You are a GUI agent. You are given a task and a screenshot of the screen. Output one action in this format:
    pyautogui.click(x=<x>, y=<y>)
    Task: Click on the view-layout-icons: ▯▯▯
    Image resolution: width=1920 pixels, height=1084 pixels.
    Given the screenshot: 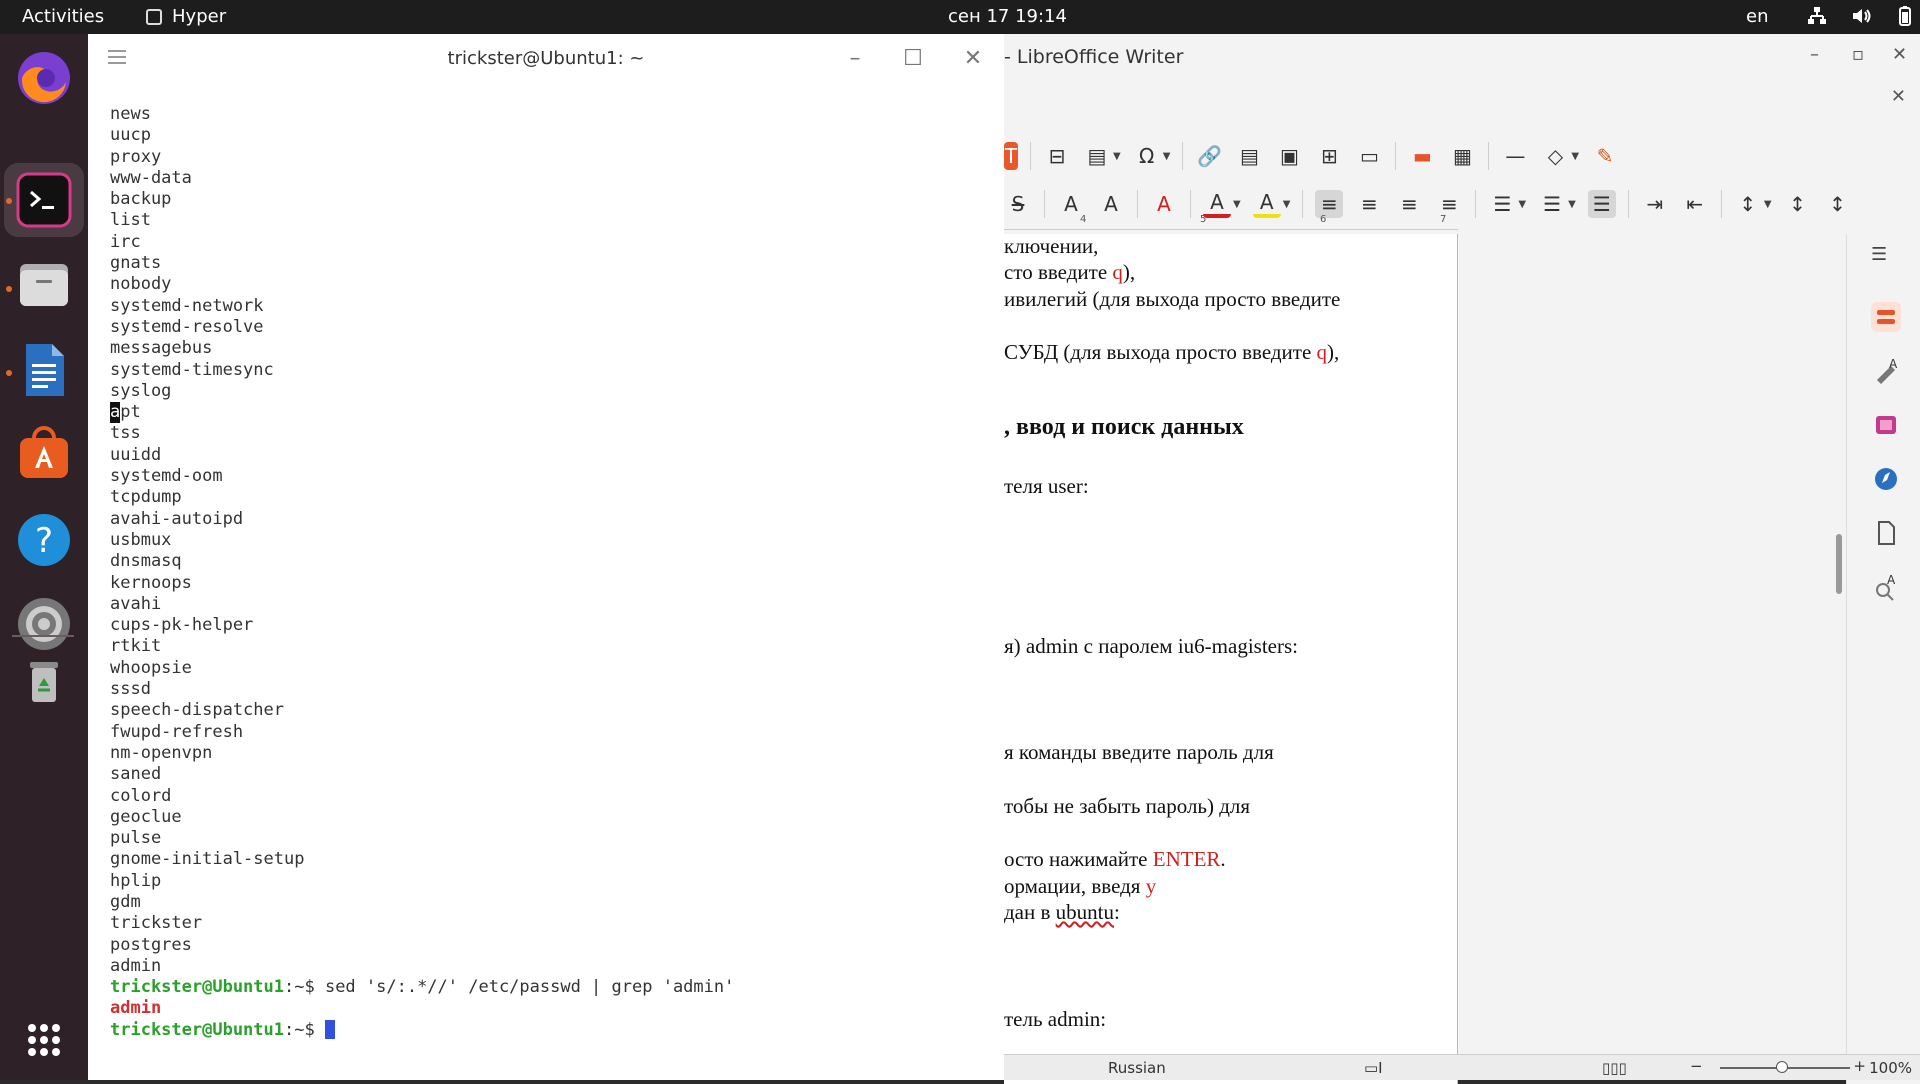 What is the action you would take?
    pyautogui.click(x=1614, y=1068)
    